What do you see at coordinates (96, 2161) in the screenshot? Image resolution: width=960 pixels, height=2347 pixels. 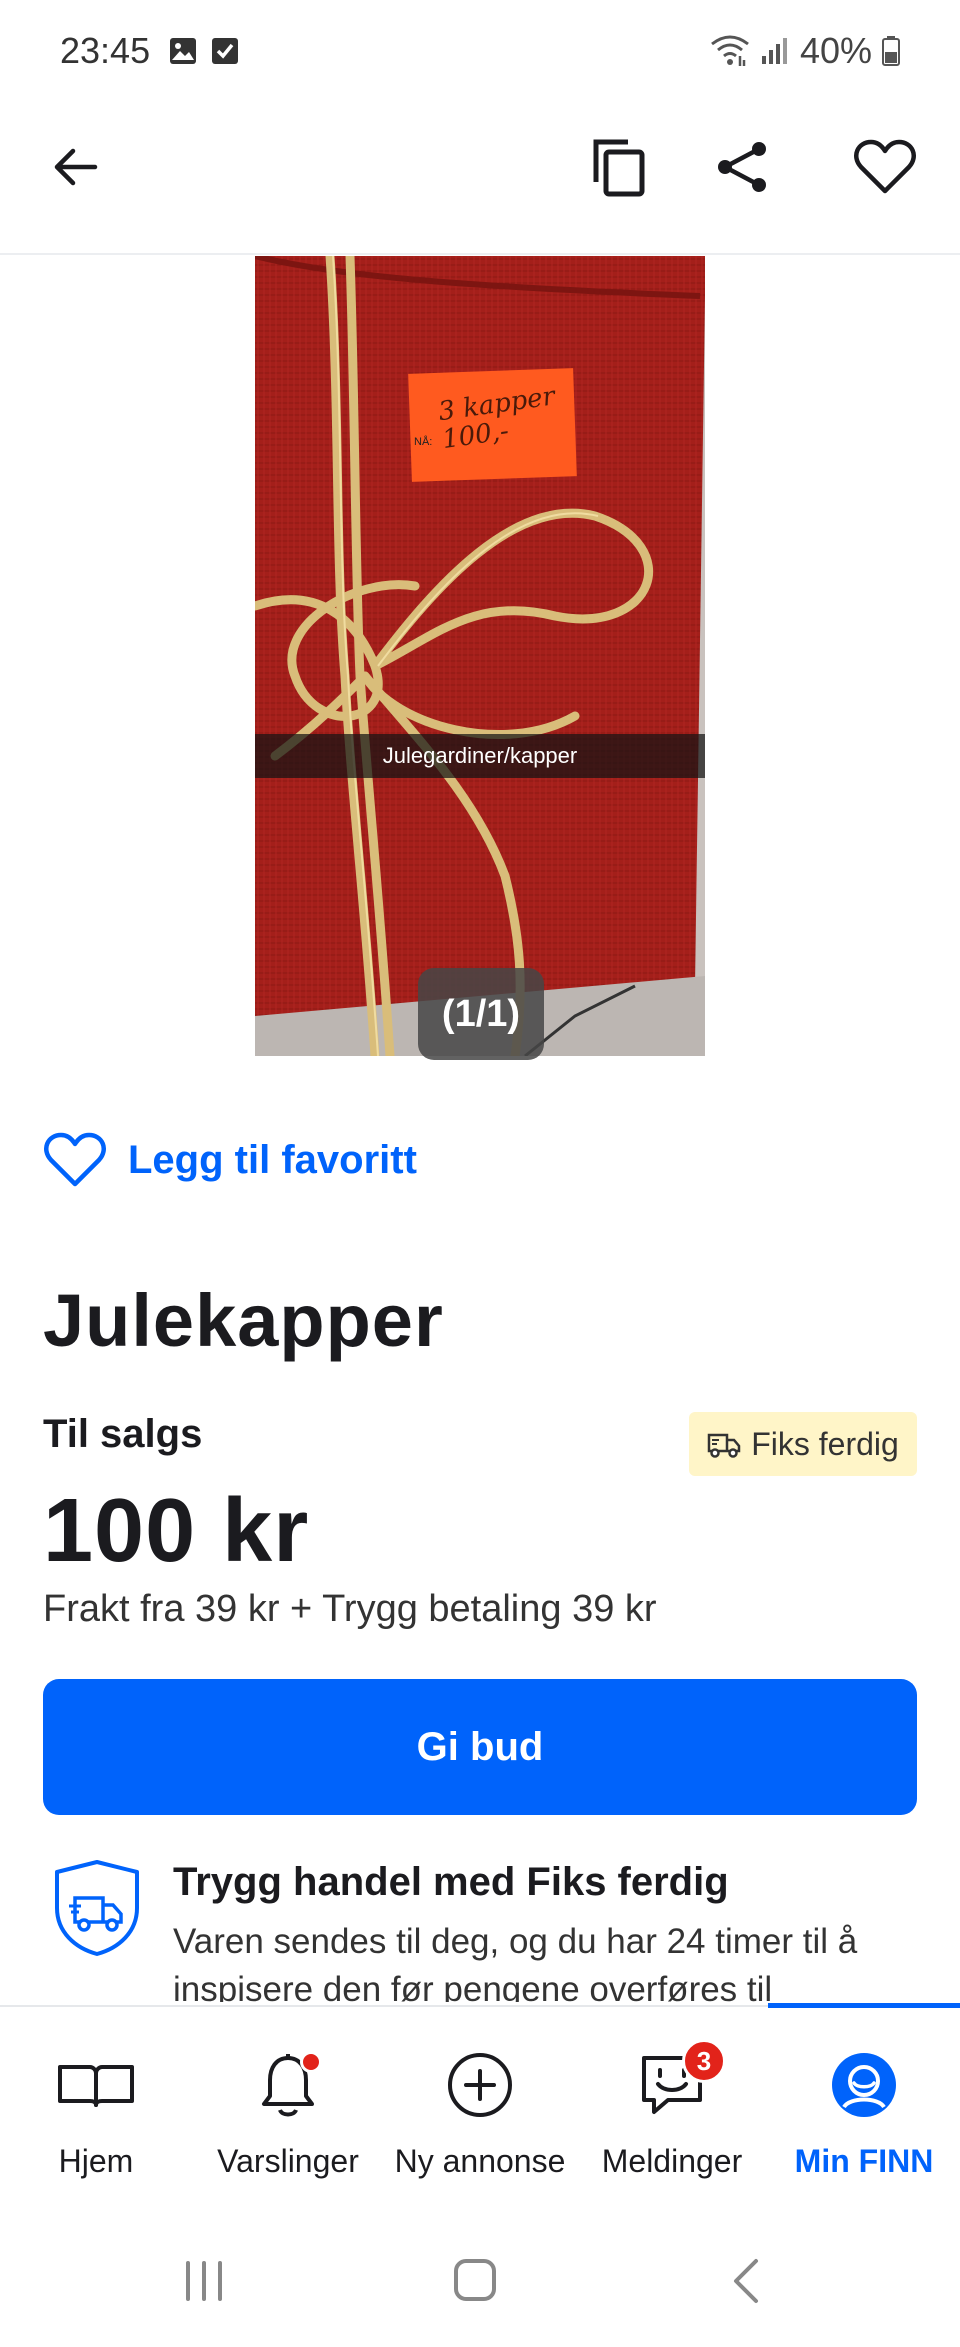 I see `nav-label-hjem: Hjem` at bounding box center [96, 2161].